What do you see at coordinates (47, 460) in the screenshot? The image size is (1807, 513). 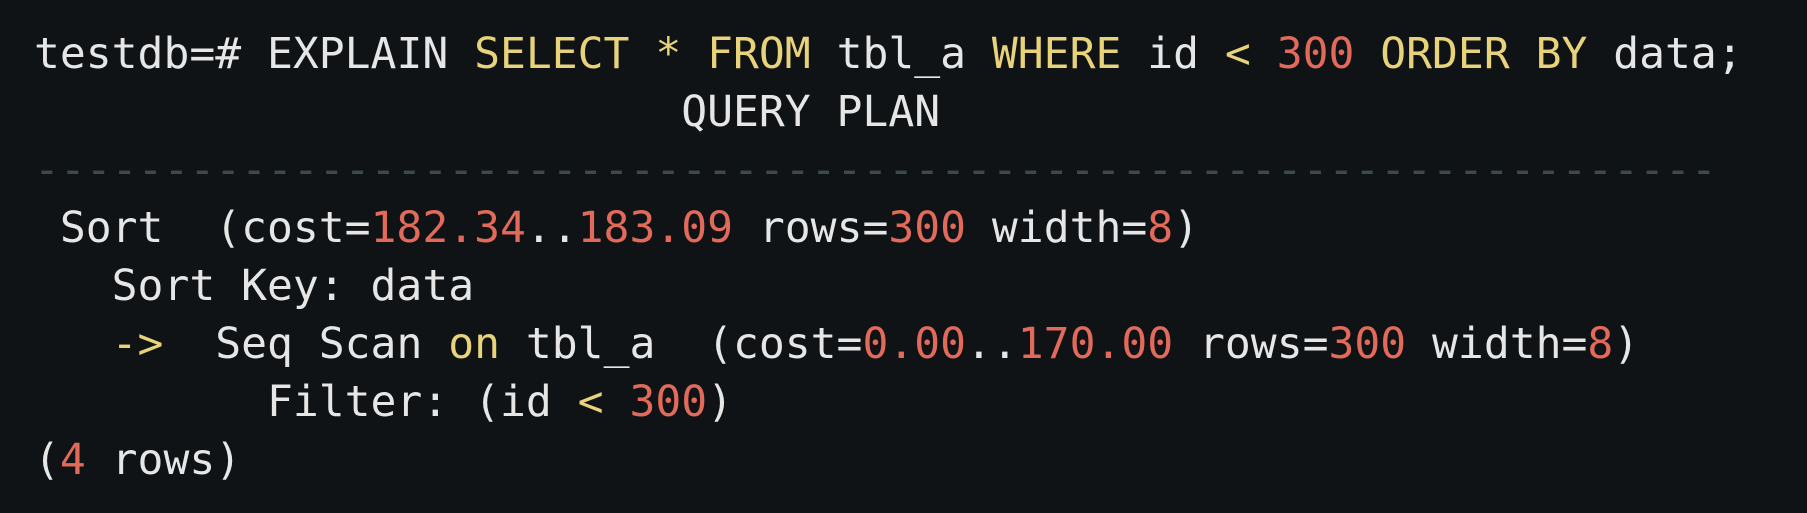 I see `open-paren: (` at bounding box center [47, 460].